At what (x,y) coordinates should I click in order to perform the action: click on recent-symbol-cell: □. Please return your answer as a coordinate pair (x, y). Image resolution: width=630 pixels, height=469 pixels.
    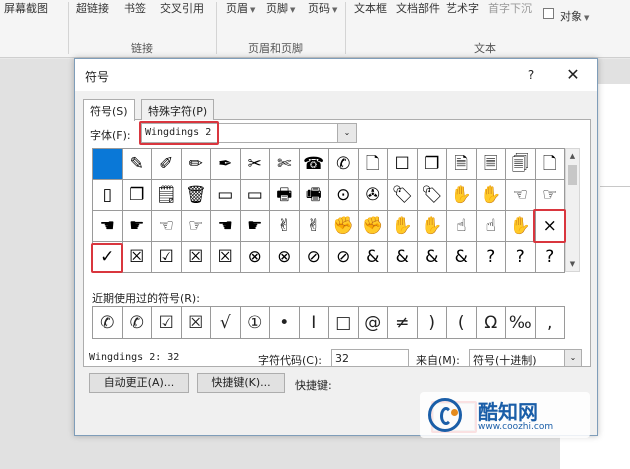
    Looking at the image, I should click on (344, 323).